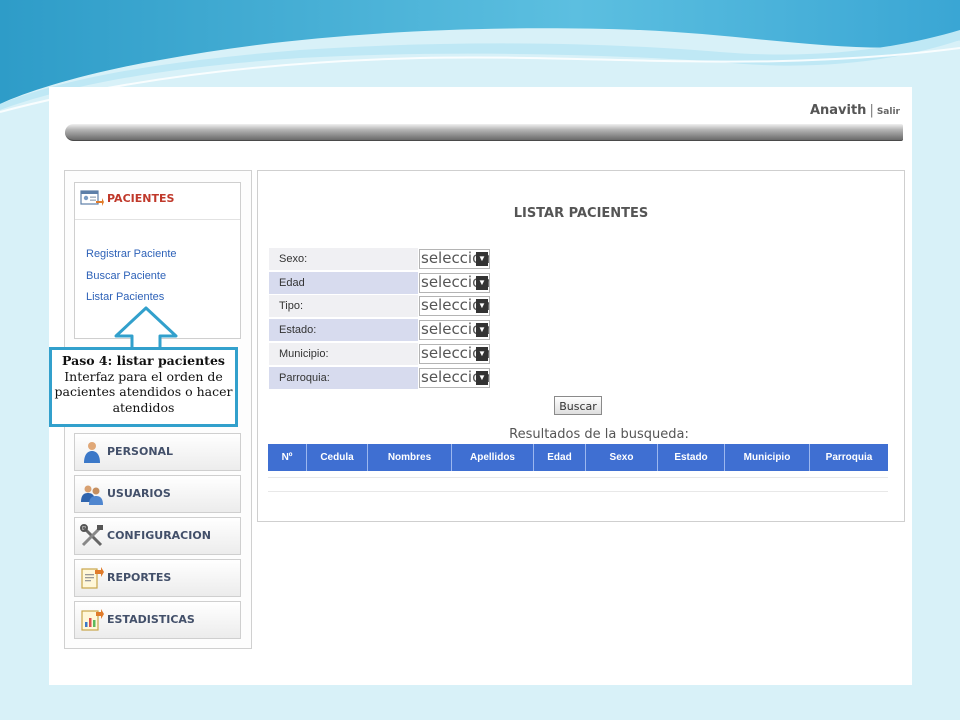 The width and height of the screenshot is (960, 720). I want to click on column-header-cedula: Cedula, so click(337, 457).